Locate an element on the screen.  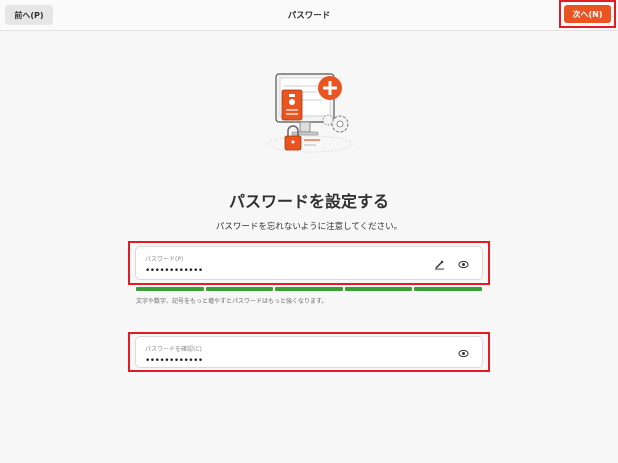
confirm-field-label: パスワードを確認(C) is located at coordinates (173, 349).